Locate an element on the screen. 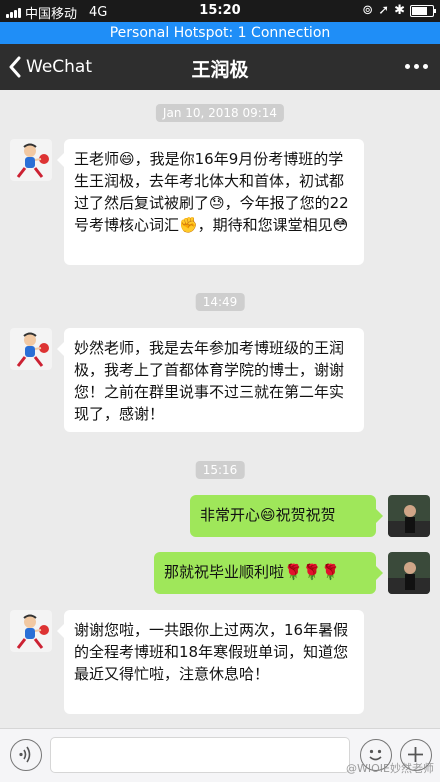  bluetooth-icon: ✱ is located at coordinates (399, 10).